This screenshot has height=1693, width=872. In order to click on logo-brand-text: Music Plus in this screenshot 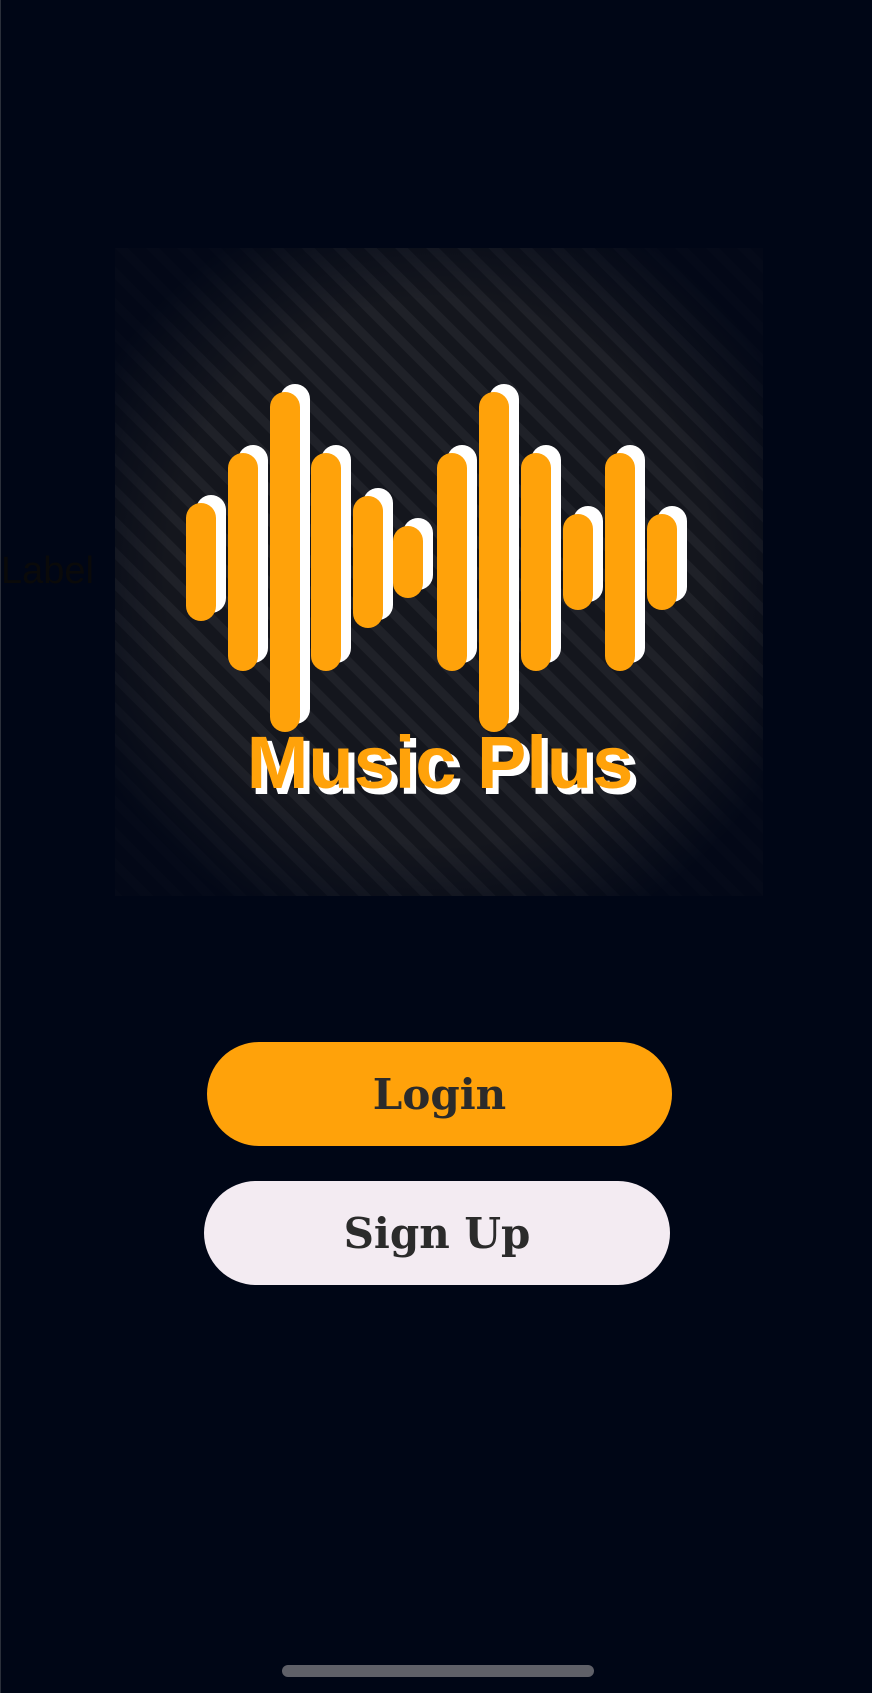, I will do `click(440, 762)`.